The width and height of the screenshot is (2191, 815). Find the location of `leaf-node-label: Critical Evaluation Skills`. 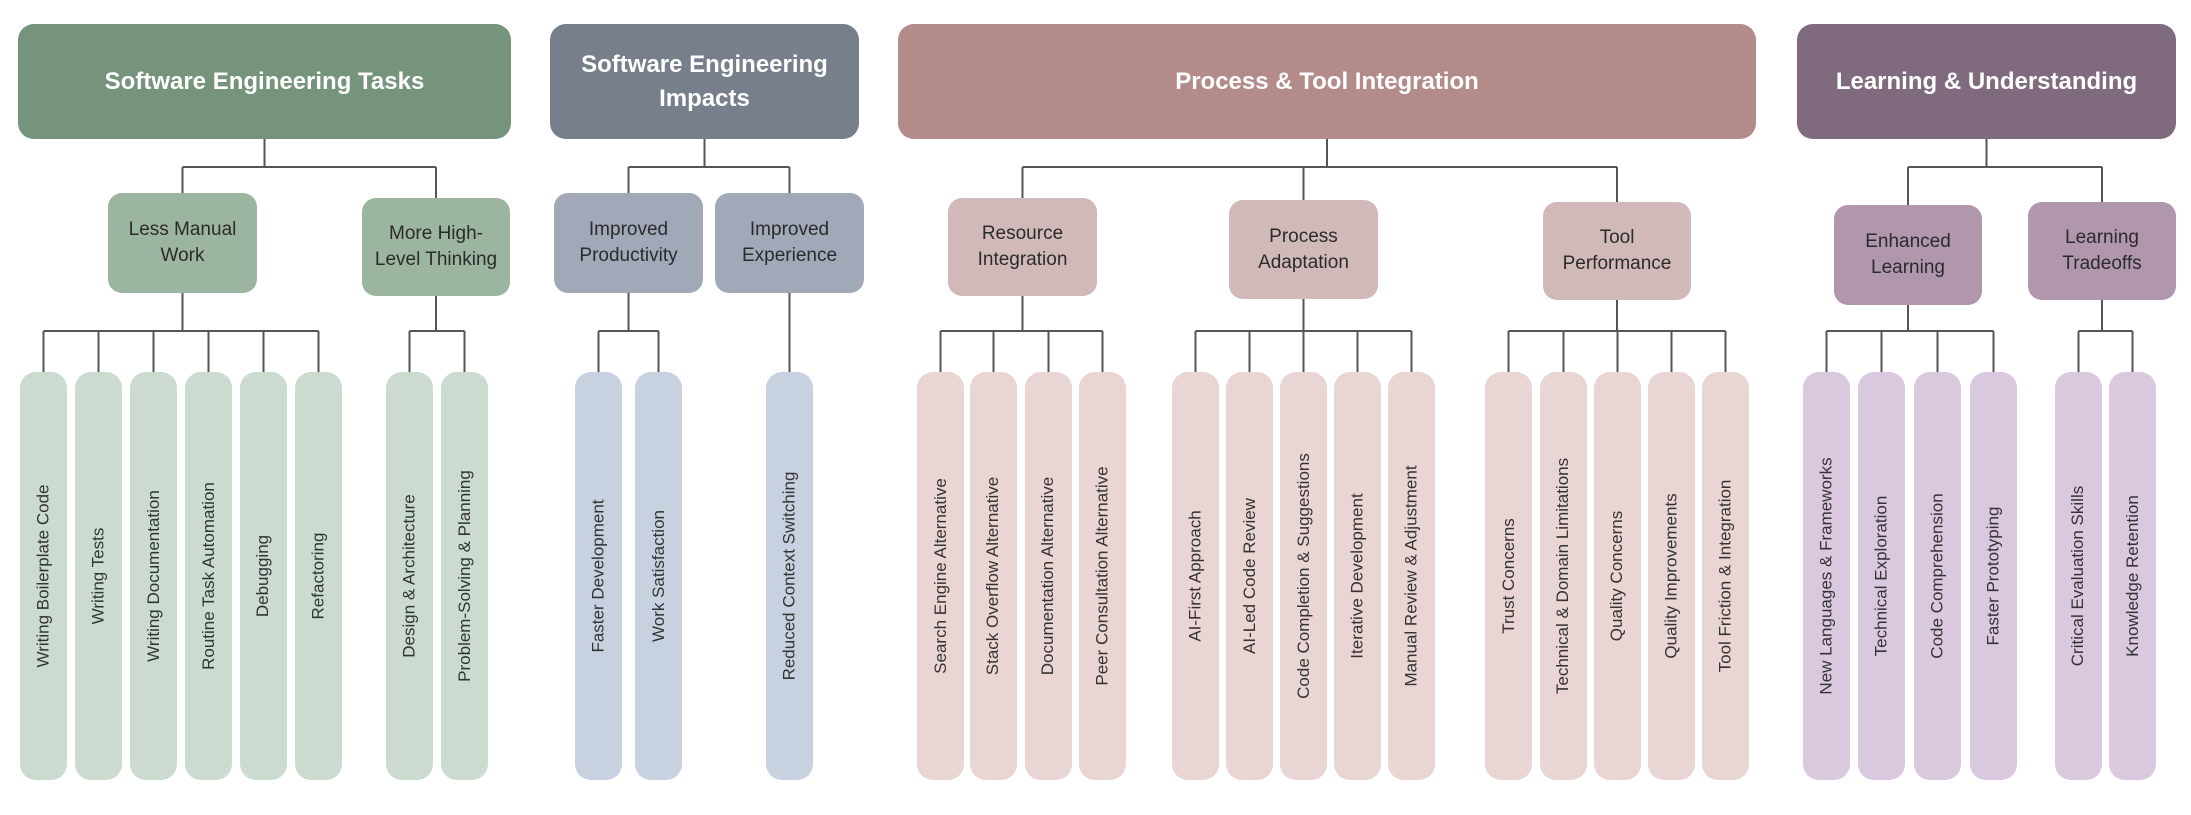

leaf-node-label: Critical Evaluation Skills is located at coordinates (2078, 576).